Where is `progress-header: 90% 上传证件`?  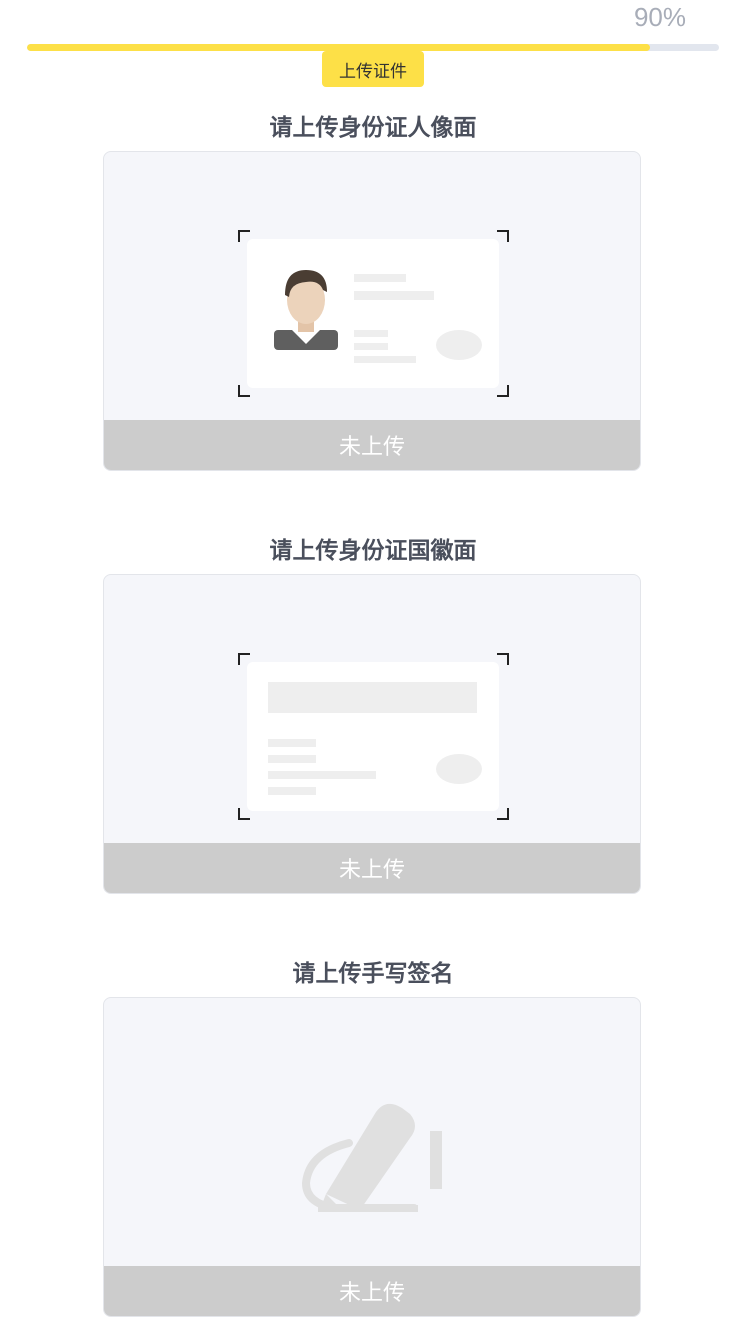 progress-header: 90% 上传证件 is located at coordinates (373, 50).